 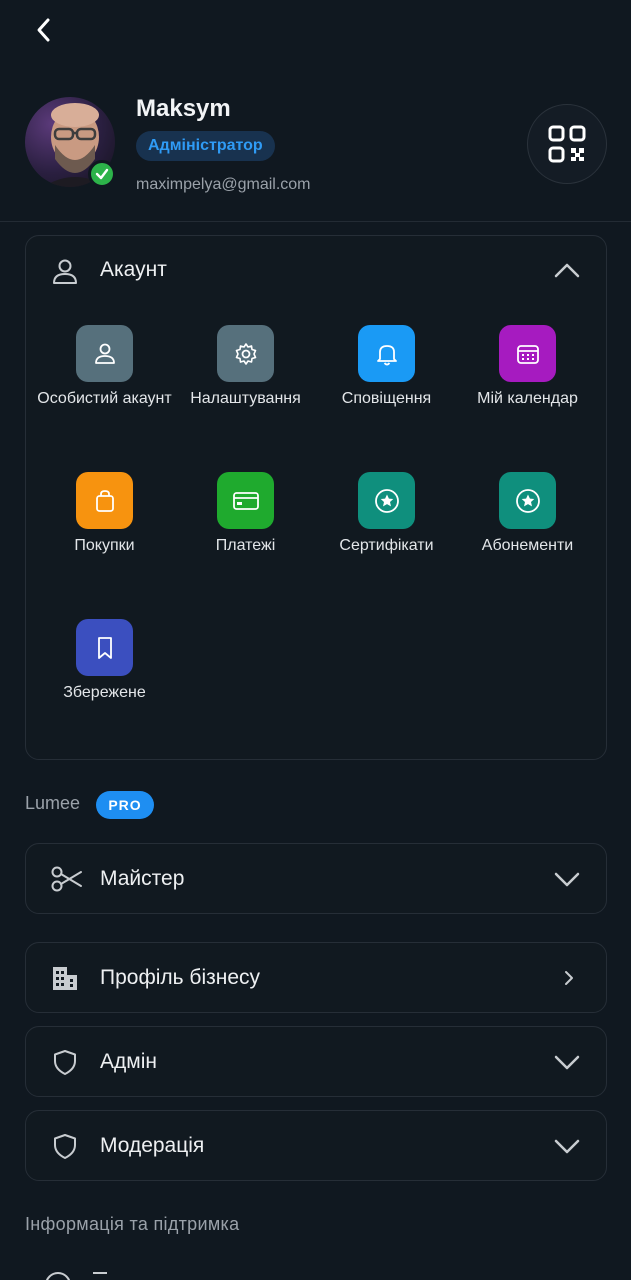 I want to click on tile-label: Платежі, so click(x=245, y=545).